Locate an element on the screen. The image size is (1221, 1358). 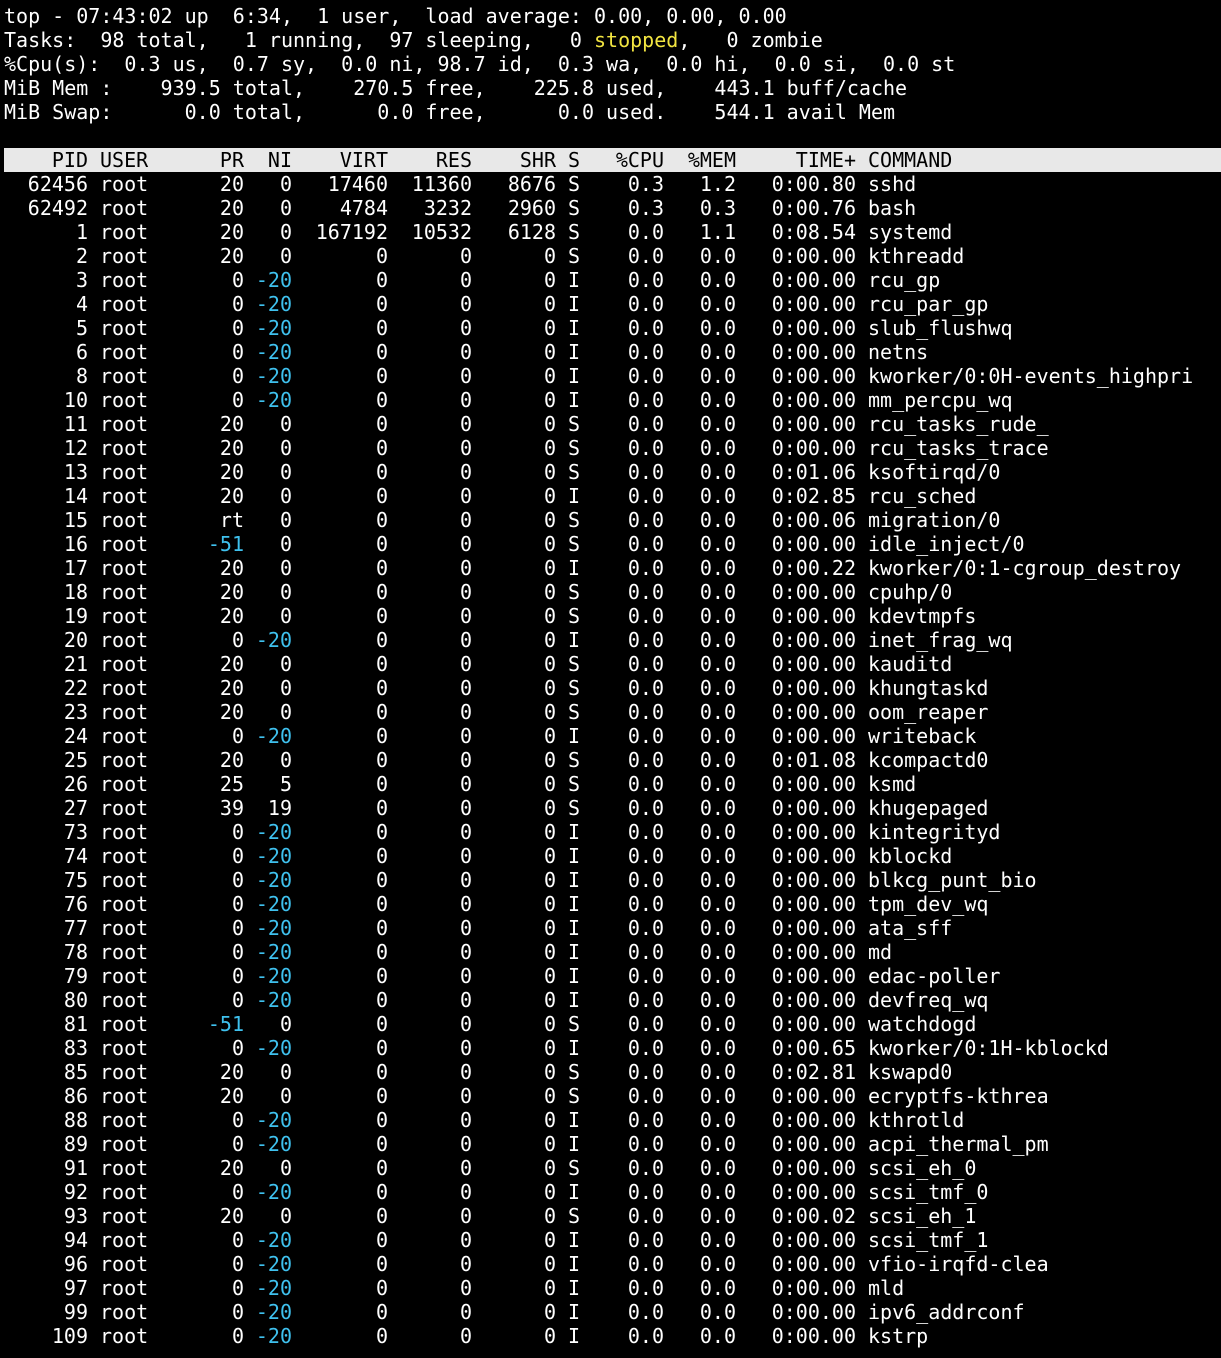
pid-cell: 81 is located at coordinates (75, 1024).